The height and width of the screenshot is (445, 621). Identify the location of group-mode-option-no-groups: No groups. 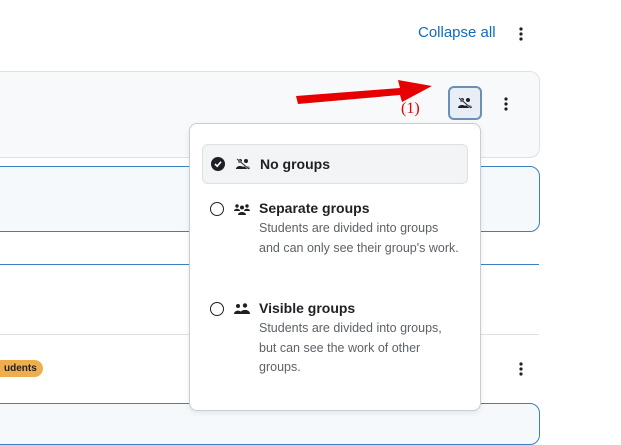
(335, 164).